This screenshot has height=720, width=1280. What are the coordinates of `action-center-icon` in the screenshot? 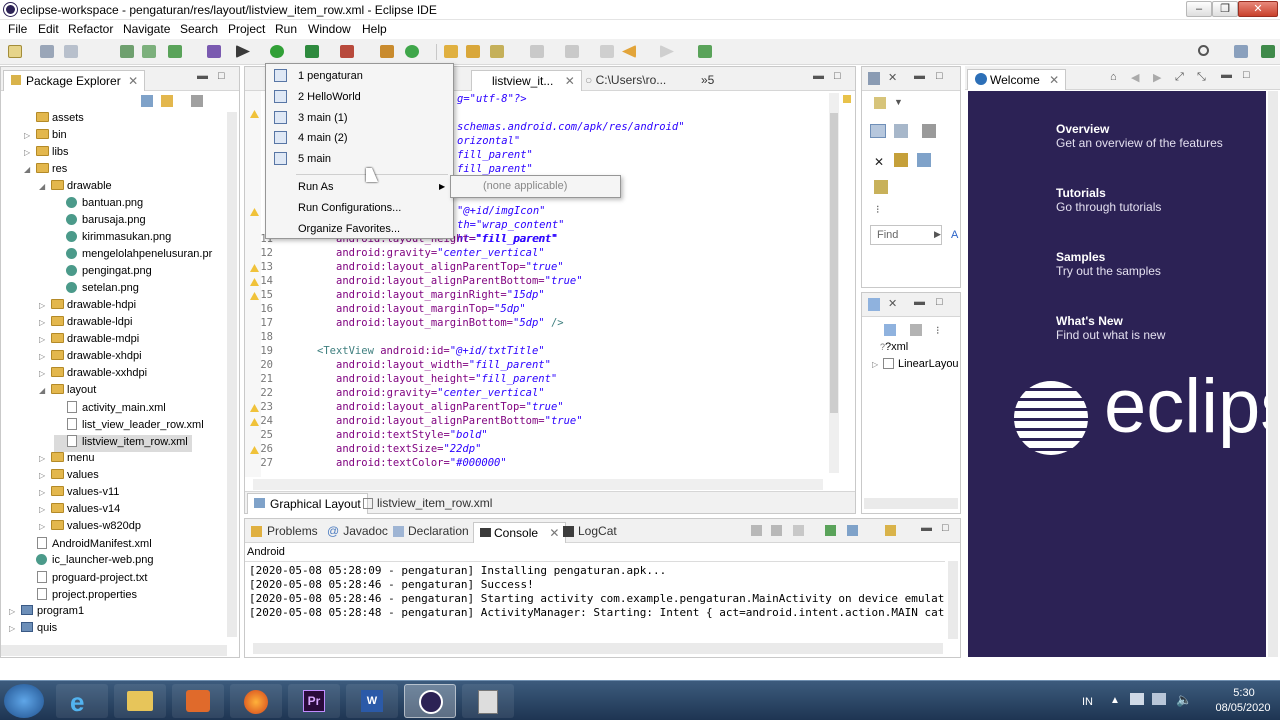 It's located at (1137, 699).